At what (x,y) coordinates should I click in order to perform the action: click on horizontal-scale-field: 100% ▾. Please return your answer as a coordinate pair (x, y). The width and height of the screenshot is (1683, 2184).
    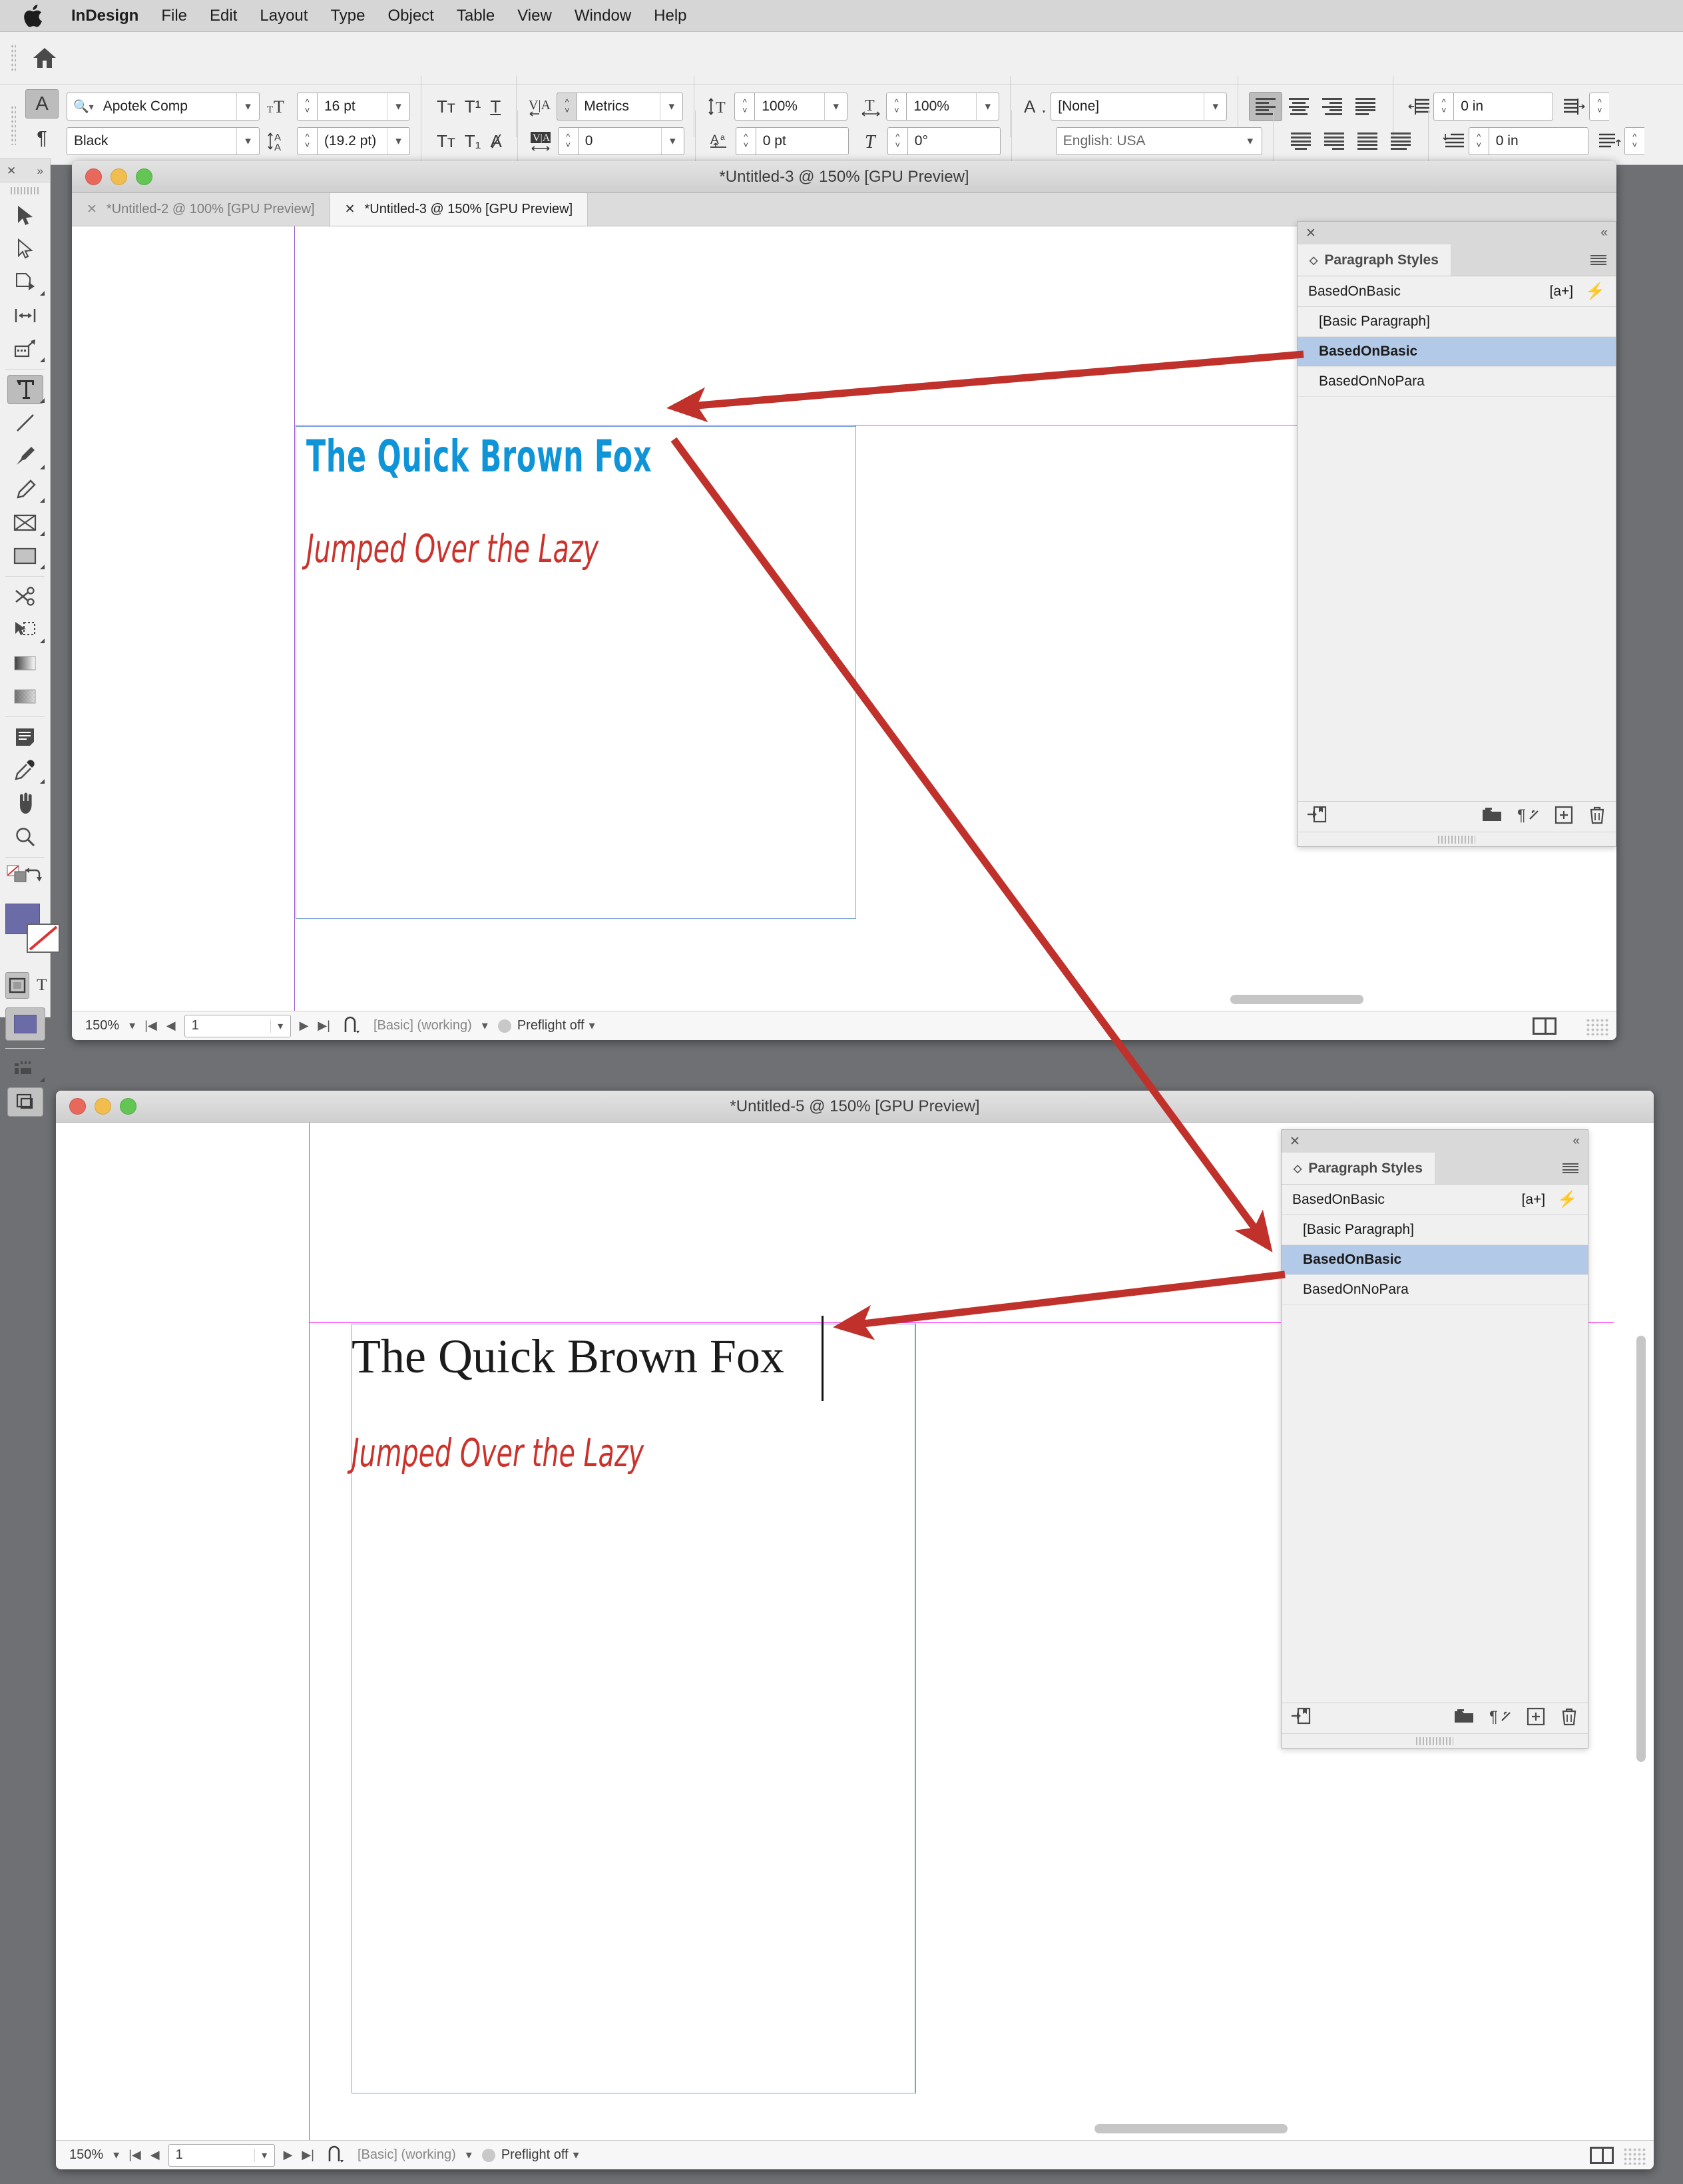
    Looking at the image, I should click on (953, 107).